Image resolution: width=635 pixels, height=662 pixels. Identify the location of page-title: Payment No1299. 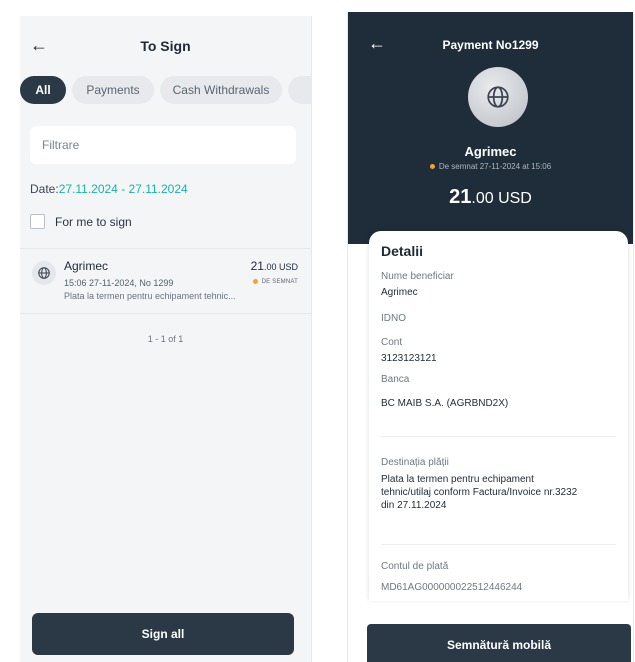
(490, 45).